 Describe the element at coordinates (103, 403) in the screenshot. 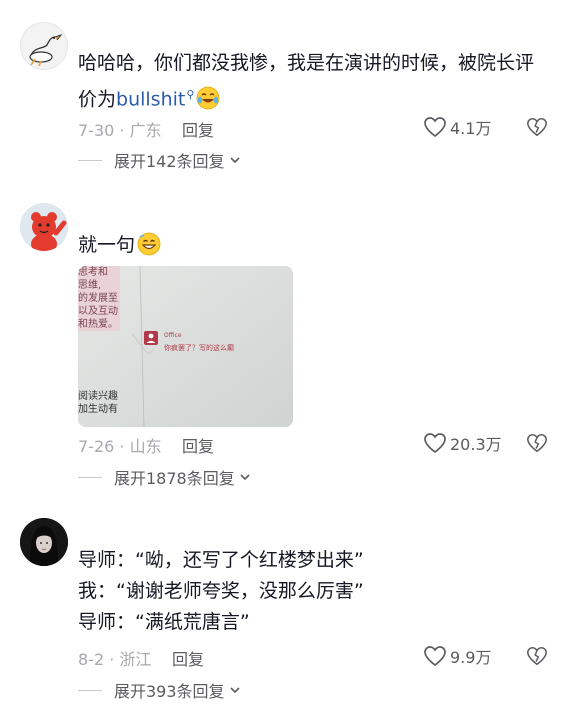

I see `photo-left-bottom-text: 阅读兴趣 加生动有` at that location.